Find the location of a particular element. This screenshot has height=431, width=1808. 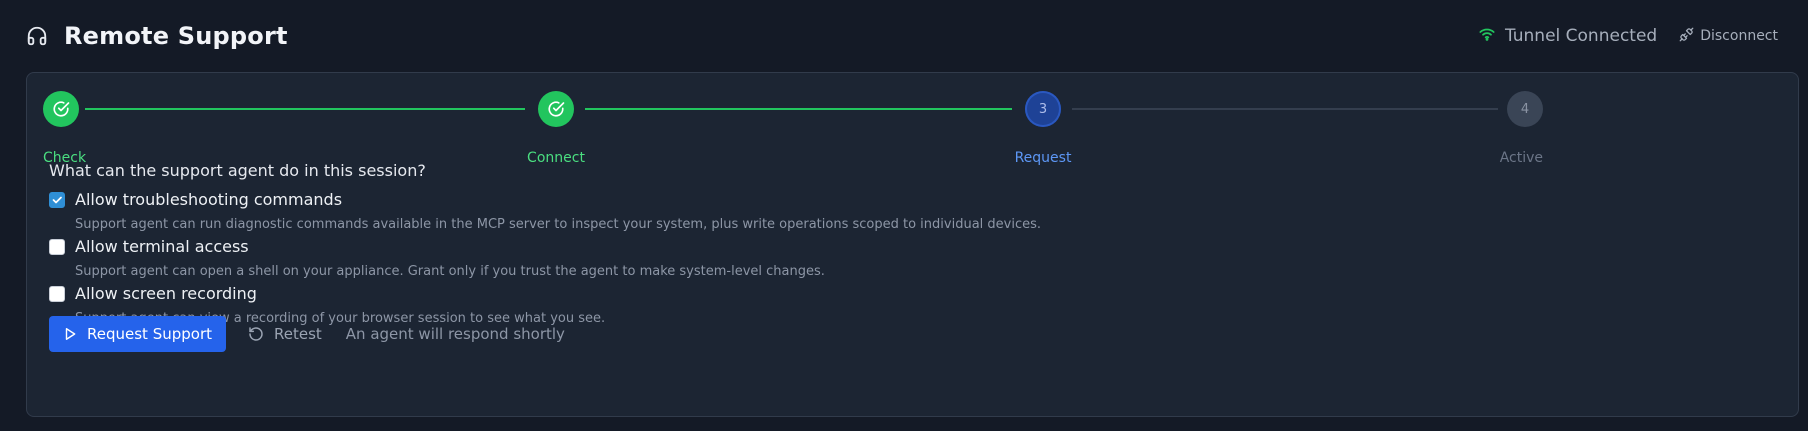

play-icon is located at coordinates (70, 334).